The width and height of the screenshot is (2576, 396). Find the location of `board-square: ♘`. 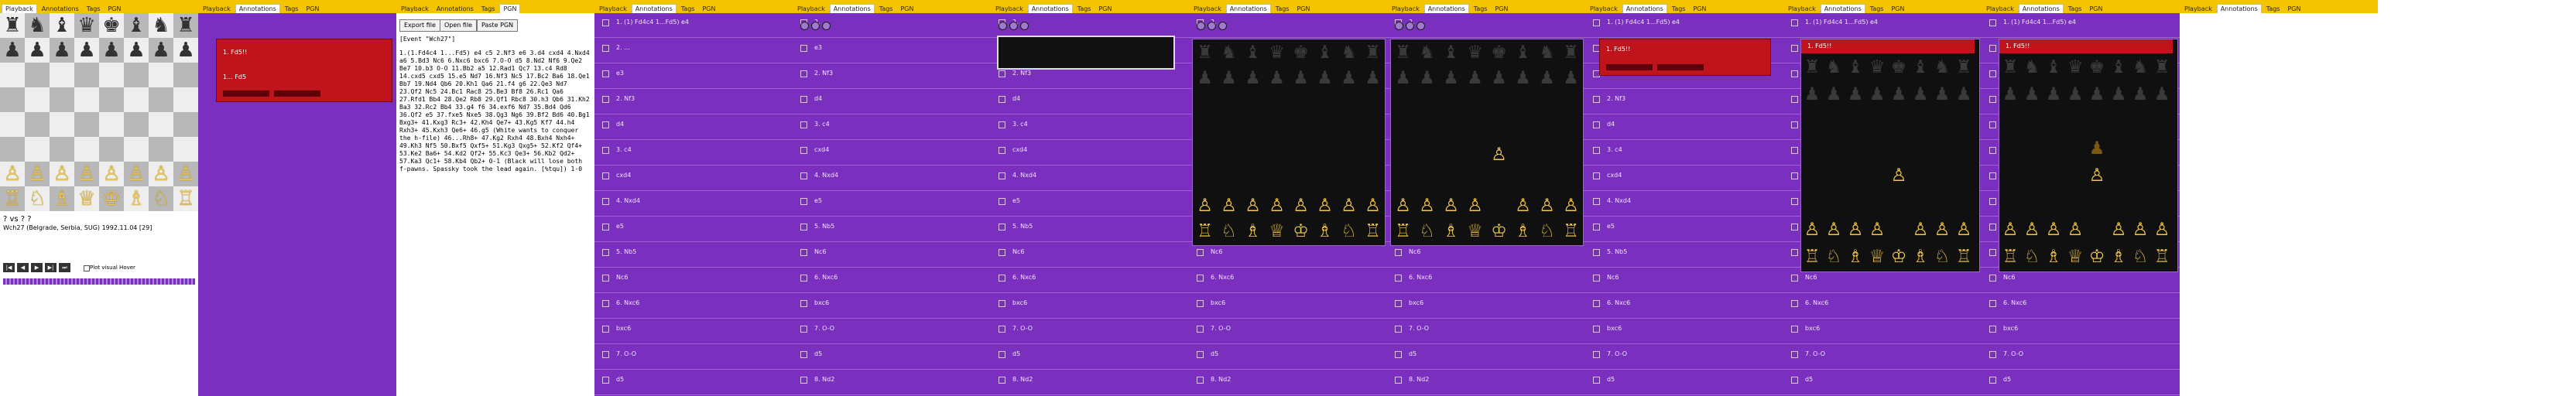

board-square: ♘ is located at coordinates (1547, 231).